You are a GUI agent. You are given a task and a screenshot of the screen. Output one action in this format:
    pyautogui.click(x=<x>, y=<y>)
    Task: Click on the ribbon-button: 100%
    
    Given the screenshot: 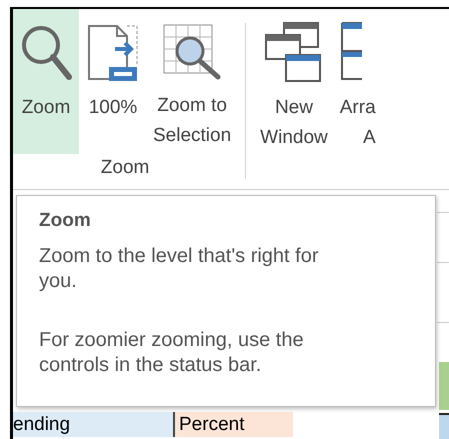 What is the action you would take?
    pyautogui.click(x=113, y=81)
    